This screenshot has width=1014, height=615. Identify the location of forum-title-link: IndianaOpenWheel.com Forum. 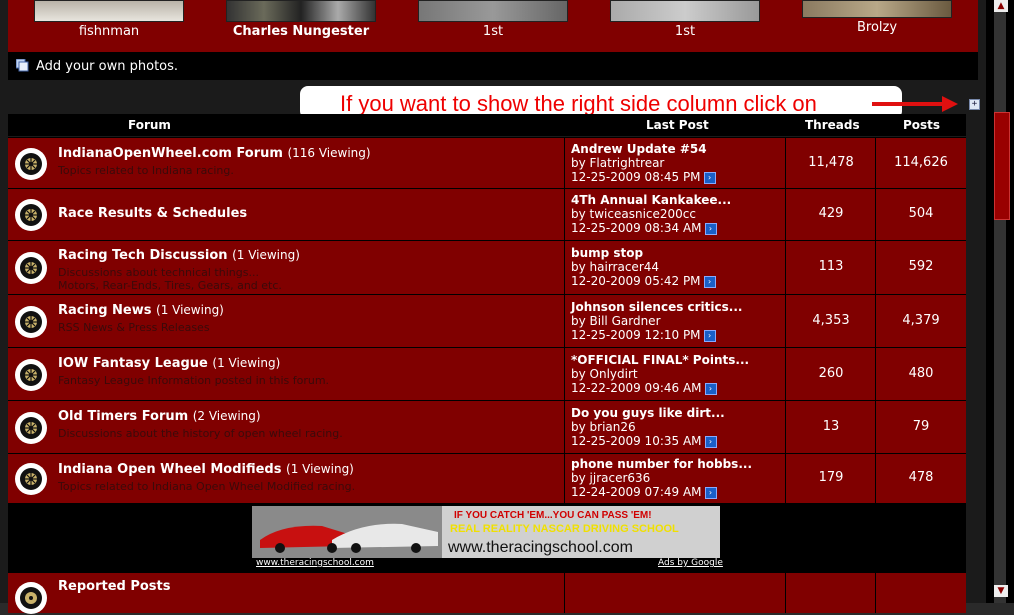
(170, 153).